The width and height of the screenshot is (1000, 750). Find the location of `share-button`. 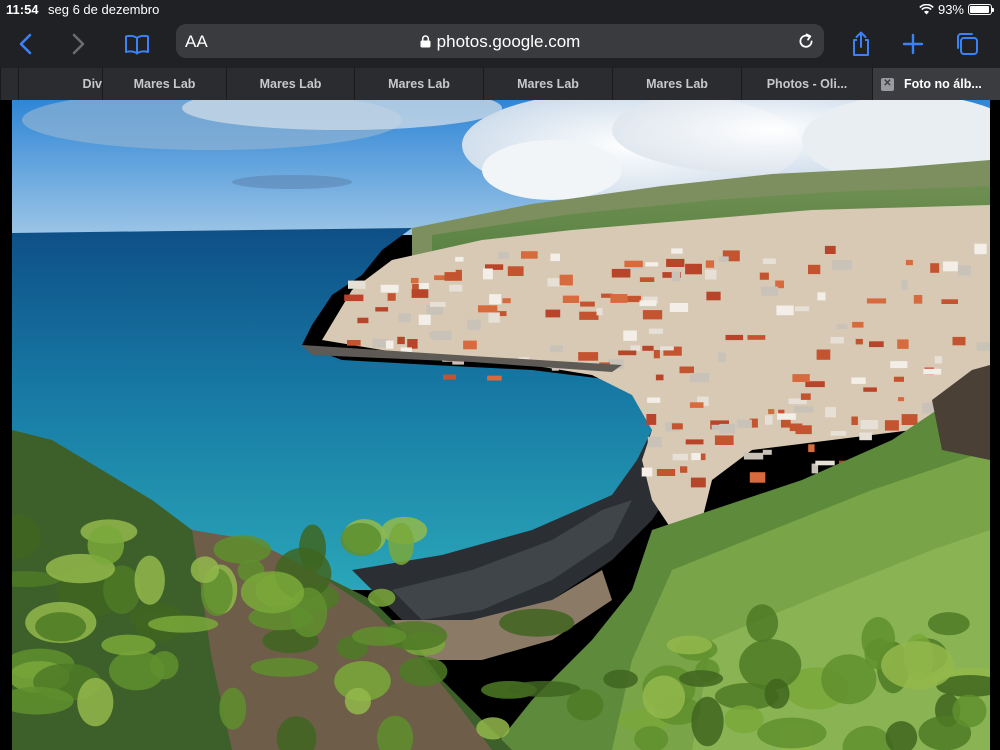

share-button is located at coordinates (861, 44).